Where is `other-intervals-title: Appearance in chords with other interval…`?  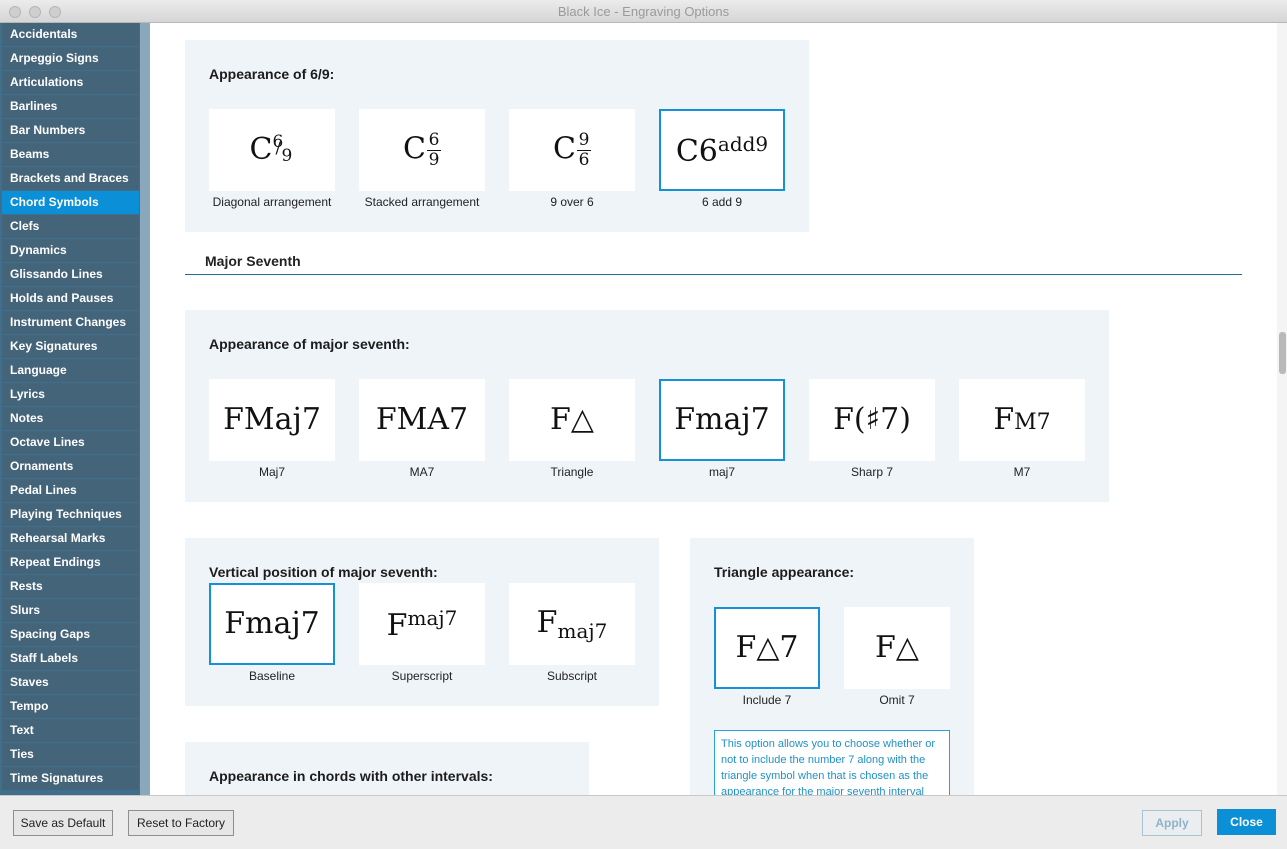
other-intervals-title: Appearance in chords with other interval… is located at coordinates (351, 776).